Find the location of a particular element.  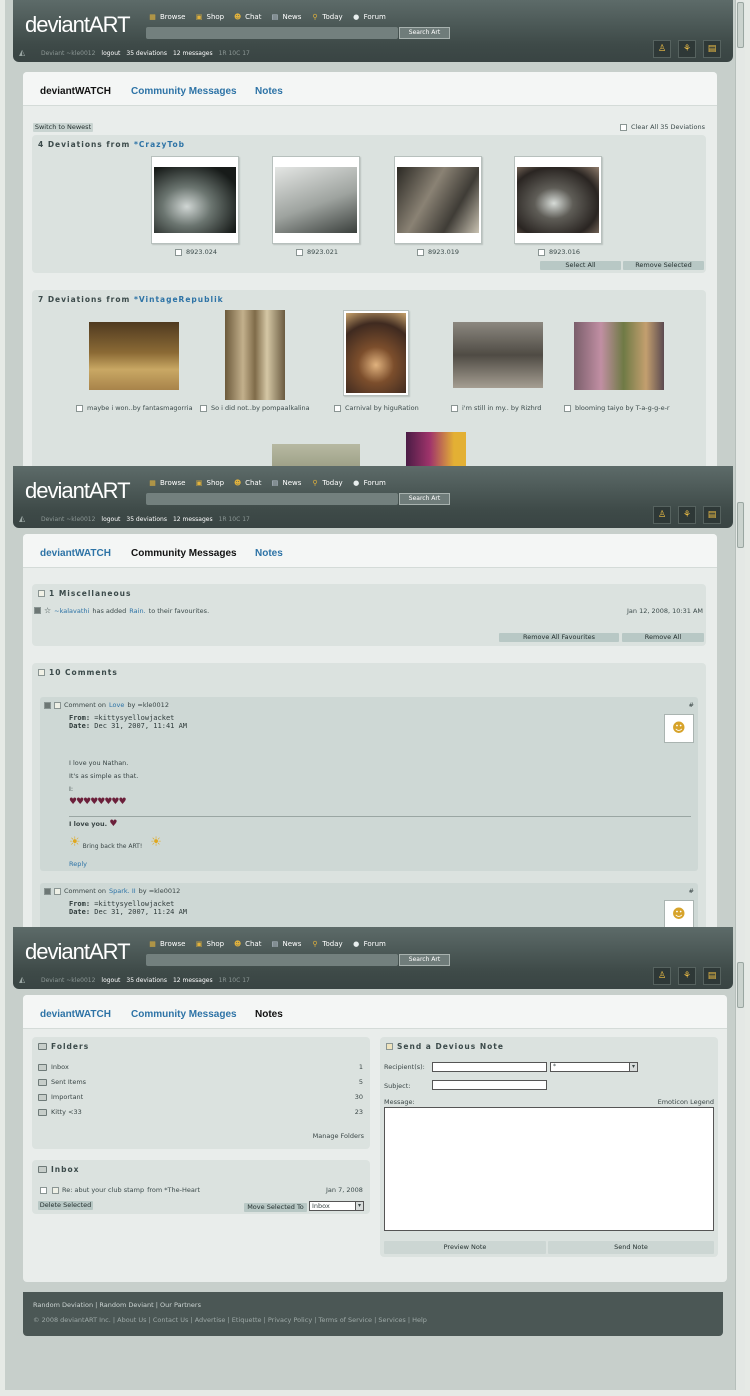

select-all-button: Select All is located at coordinates (580, 265).